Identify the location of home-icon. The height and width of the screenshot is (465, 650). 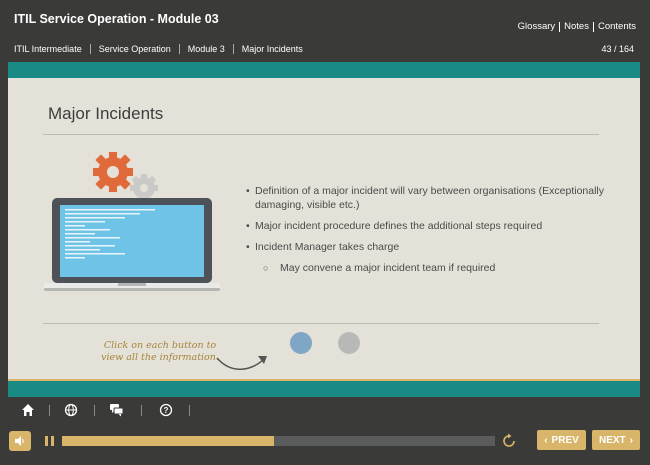
(28, 410).